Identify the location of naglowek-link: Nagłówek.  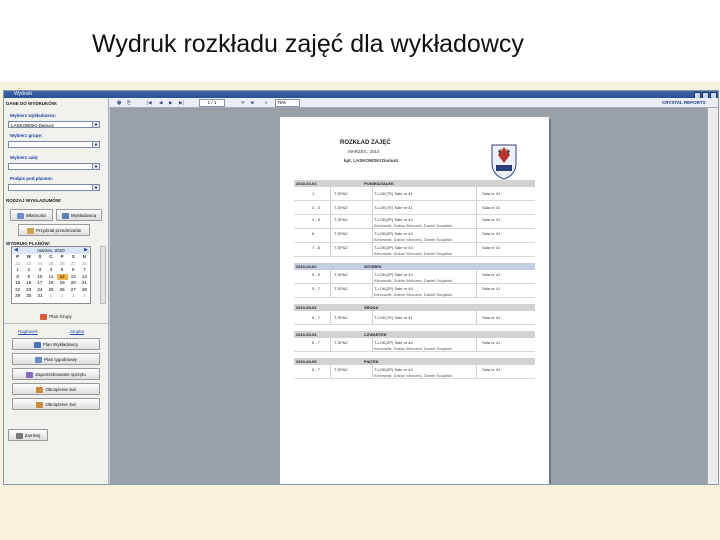
(28, 331).